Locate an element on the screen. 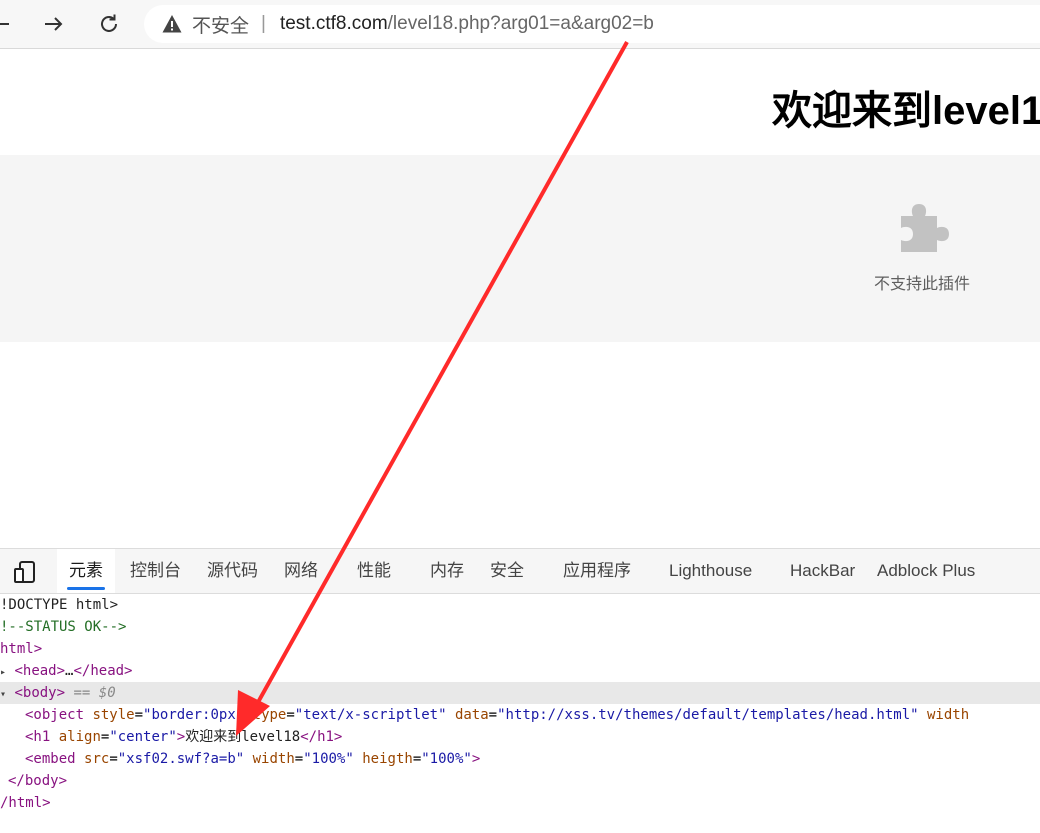  url-path: /level18.php?arg01=a&arg02=b is located at coordinates (520, 23).